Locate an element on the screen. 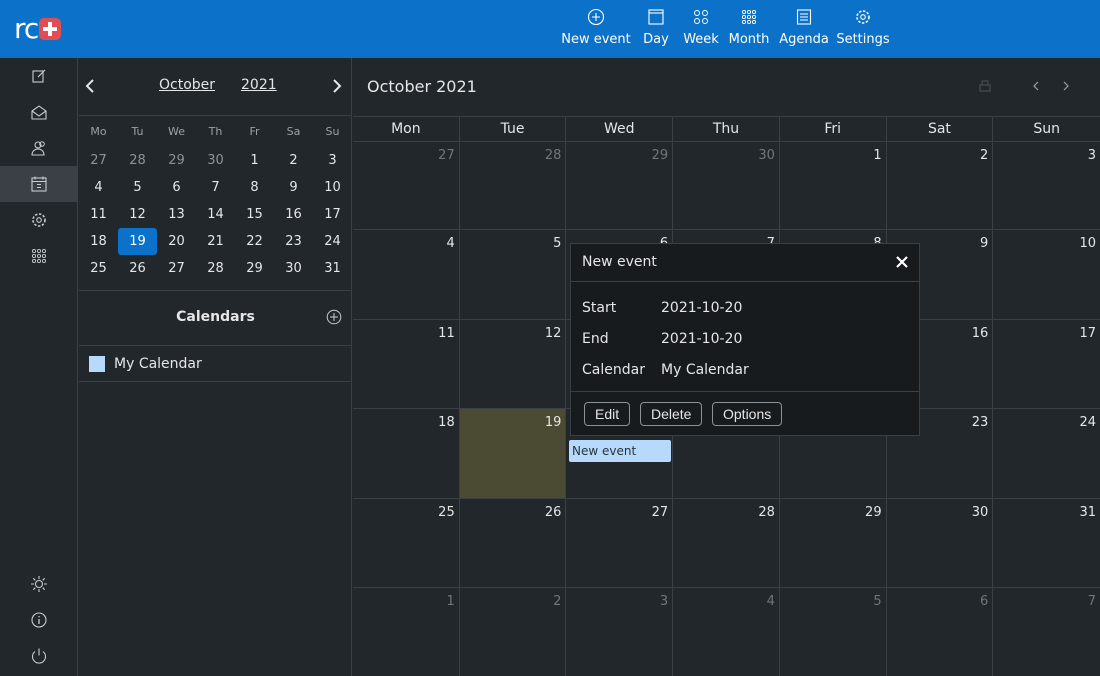 The image size is (1100, 676). day-cell: 25 is located at coordinates (406, 543).